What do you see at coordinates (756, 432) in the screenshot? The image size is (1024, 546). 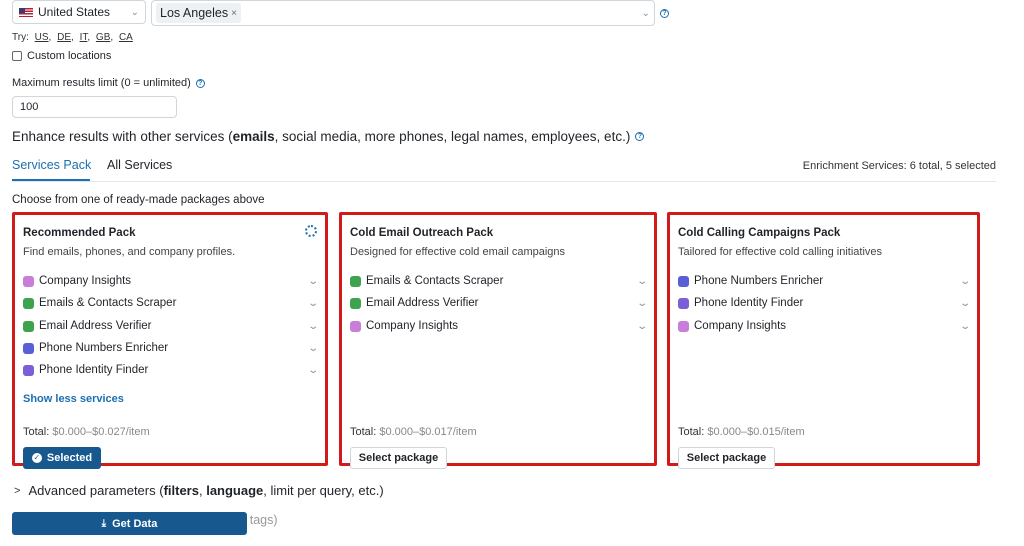 I see `total-value: $0.000–$0.015/item` at bounding box center [756, 432].